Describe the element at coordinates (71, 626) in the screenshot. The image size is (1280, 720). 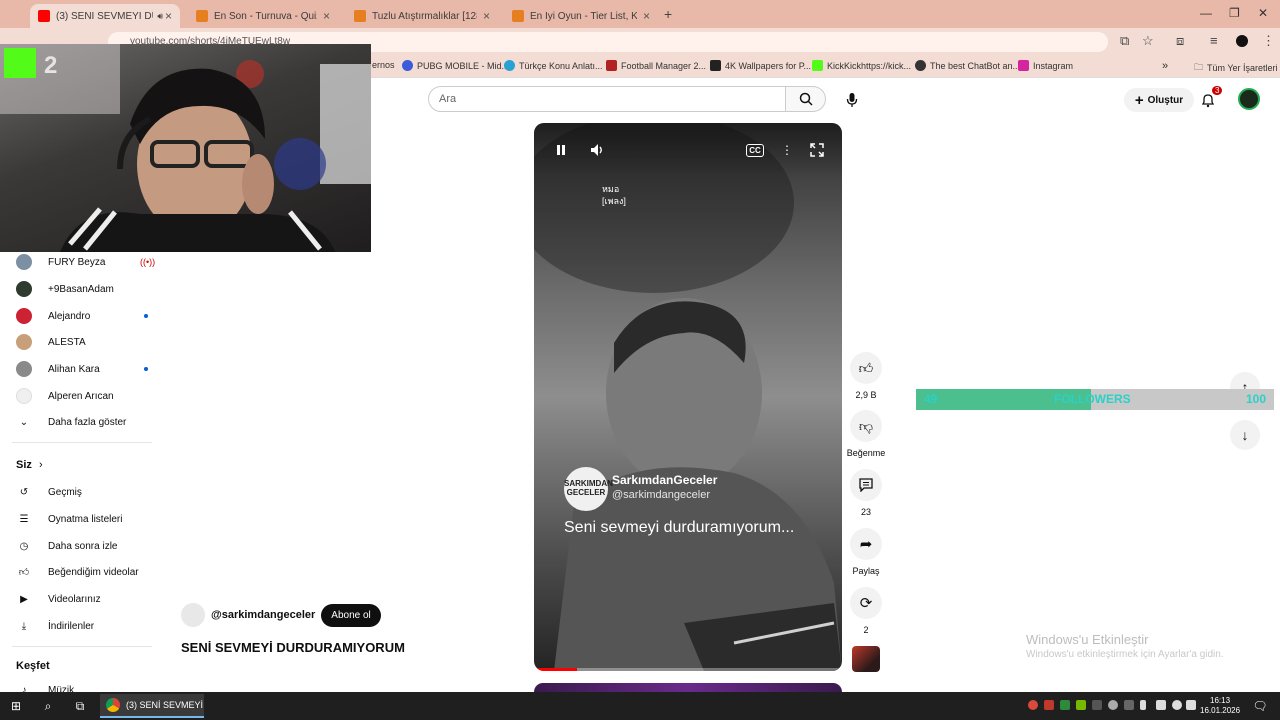
I see `sidebar-item-label: İndirilenler` at that location.